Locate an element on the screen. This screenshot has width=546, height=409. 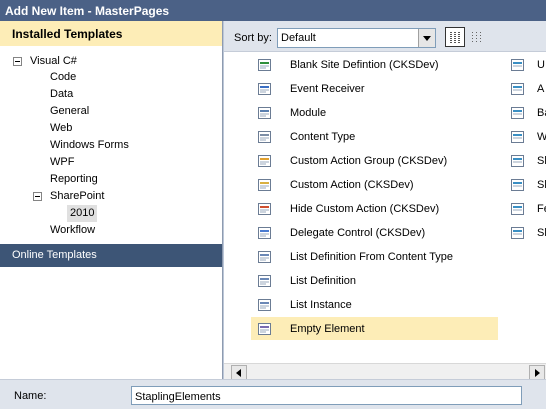
template-item: Custom Action Group (CKSDev) is located at coordinates (380, 161).